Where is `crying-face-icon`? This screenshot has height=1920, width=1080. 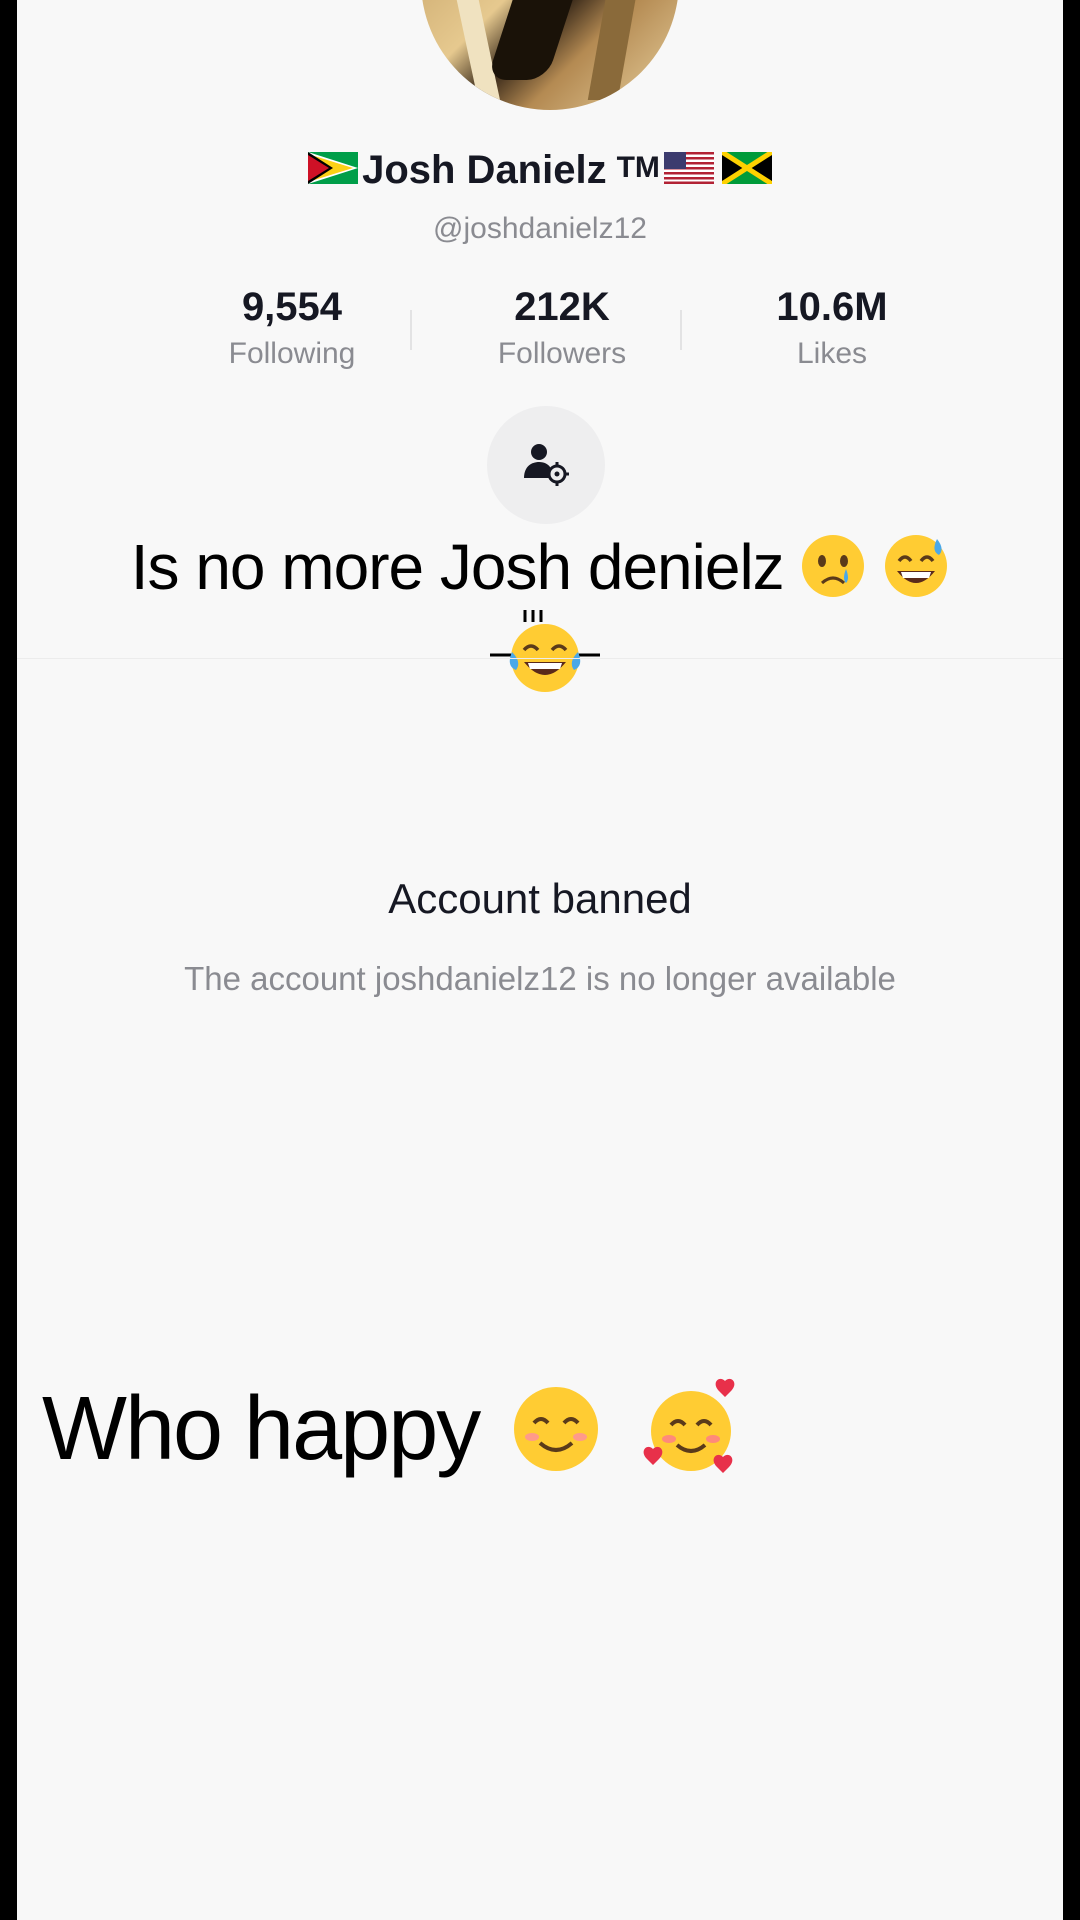
crying-face-icon is located at coordinates (833, 566).